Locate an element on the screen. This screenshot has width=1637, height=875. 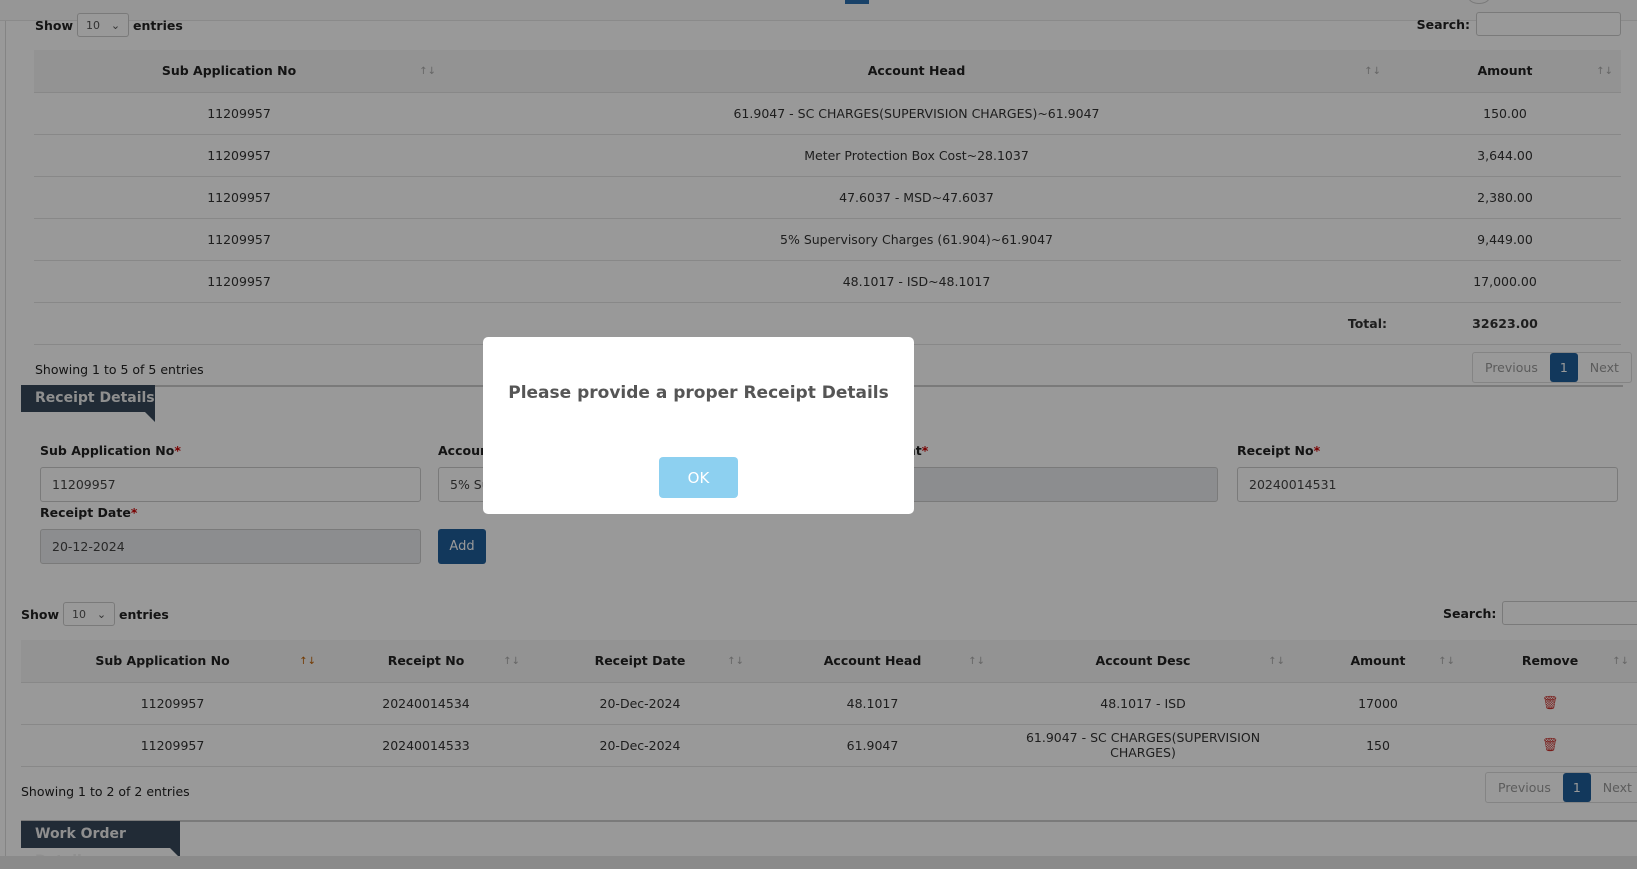
alert-message: Please provide a proper Receipt Details is located at coordinates (698, 393).